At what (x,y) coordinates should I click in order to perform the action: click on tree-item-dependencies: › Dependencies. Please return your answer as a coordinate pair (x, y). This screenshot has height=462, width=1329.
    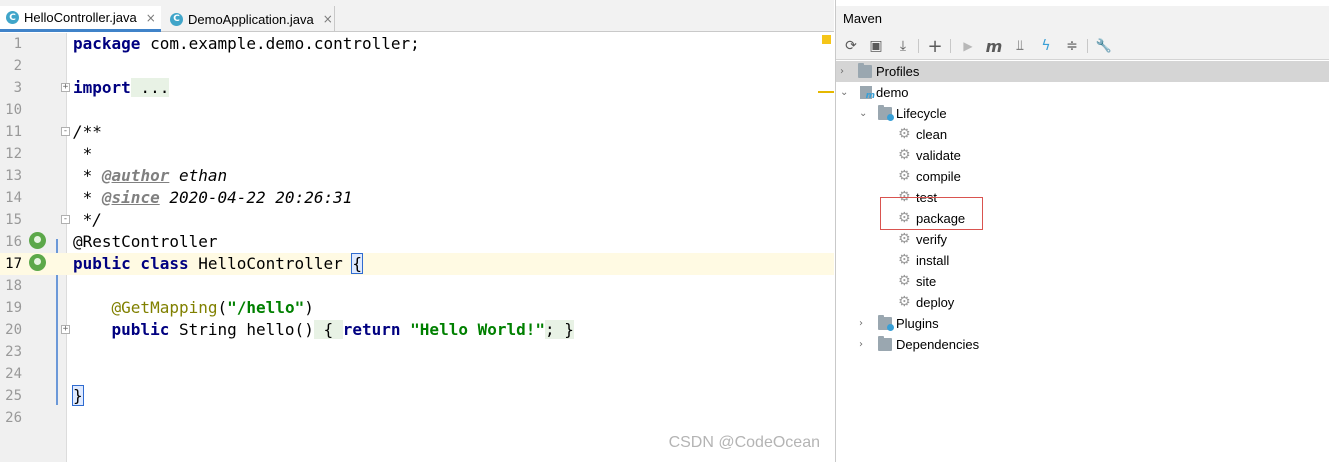
    Looking at the image, I should click on (1082, 344).